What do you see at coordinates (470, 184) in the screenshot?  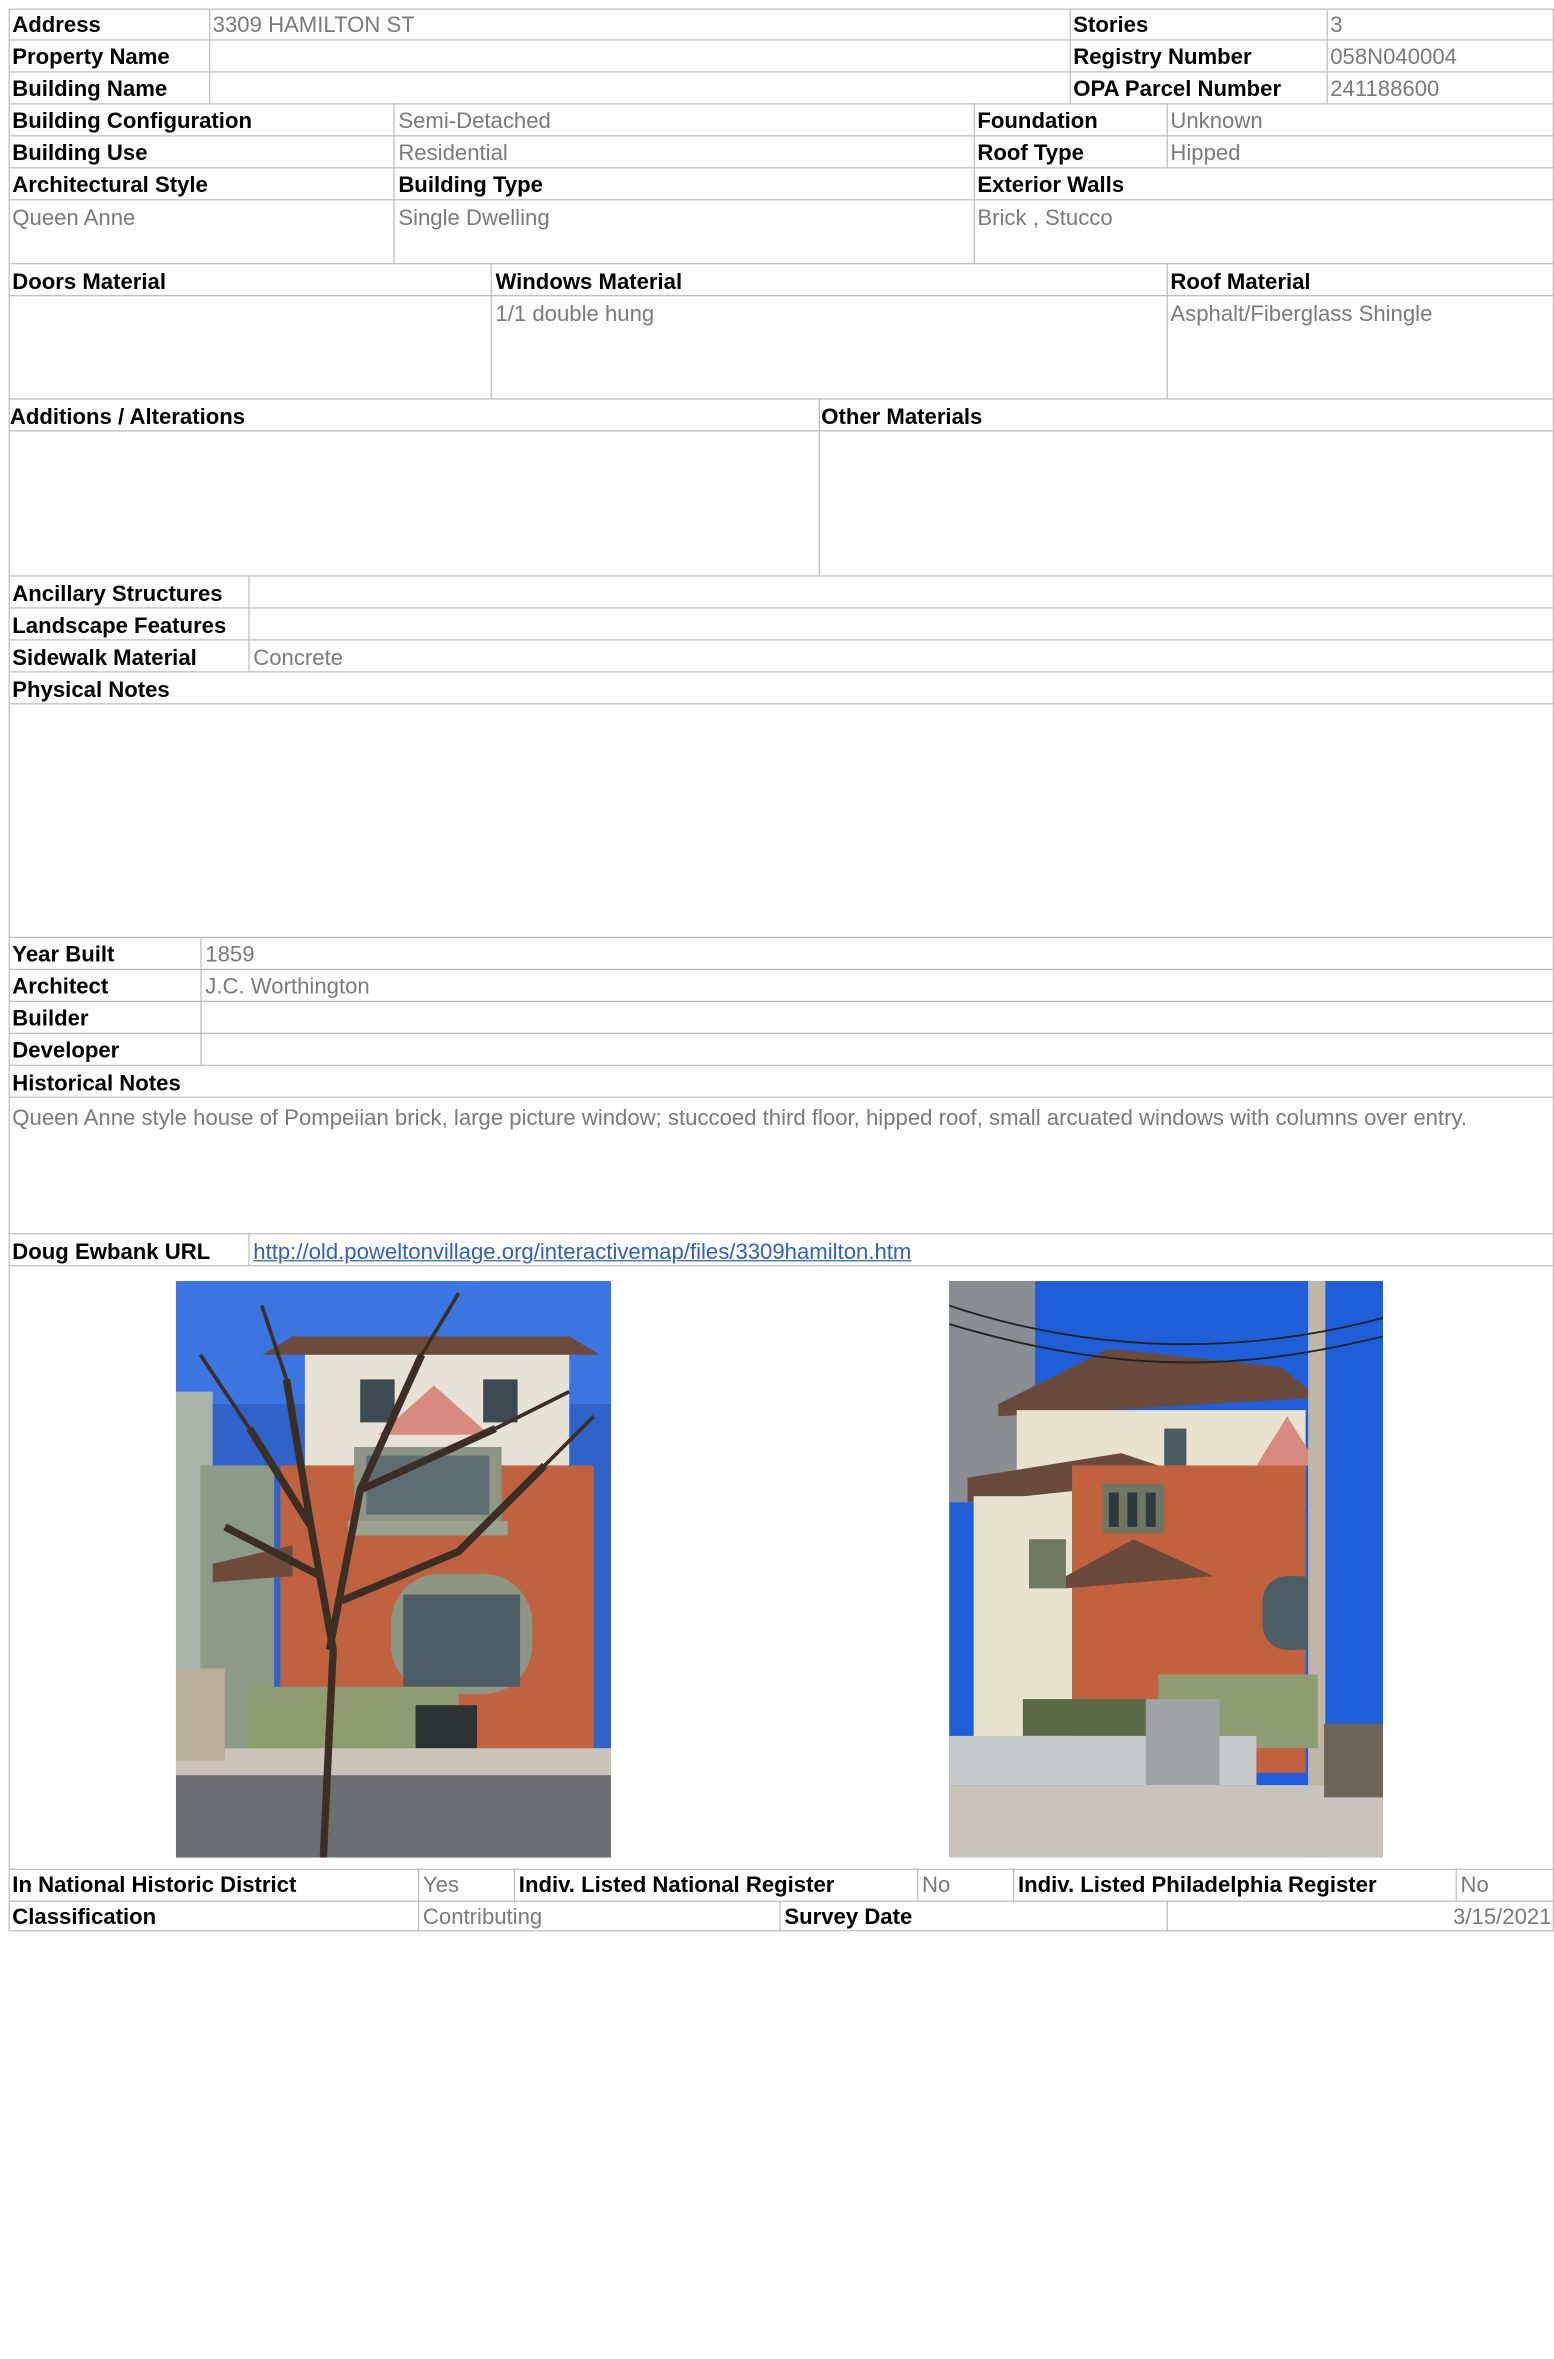 I see `building-type-label: Building Type` at bounding box center [470, 184].